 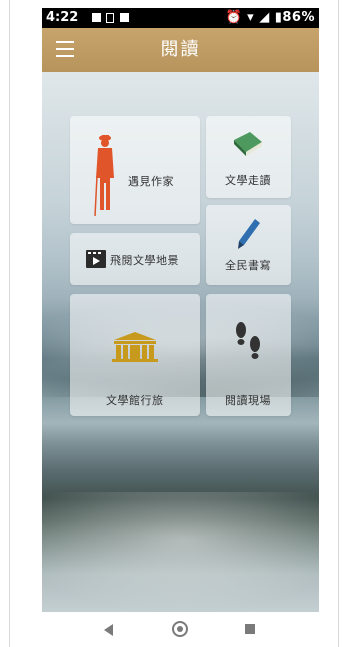 I want to click on tile-reading-scene: 閱讀現場, so click(x=248, y=355).